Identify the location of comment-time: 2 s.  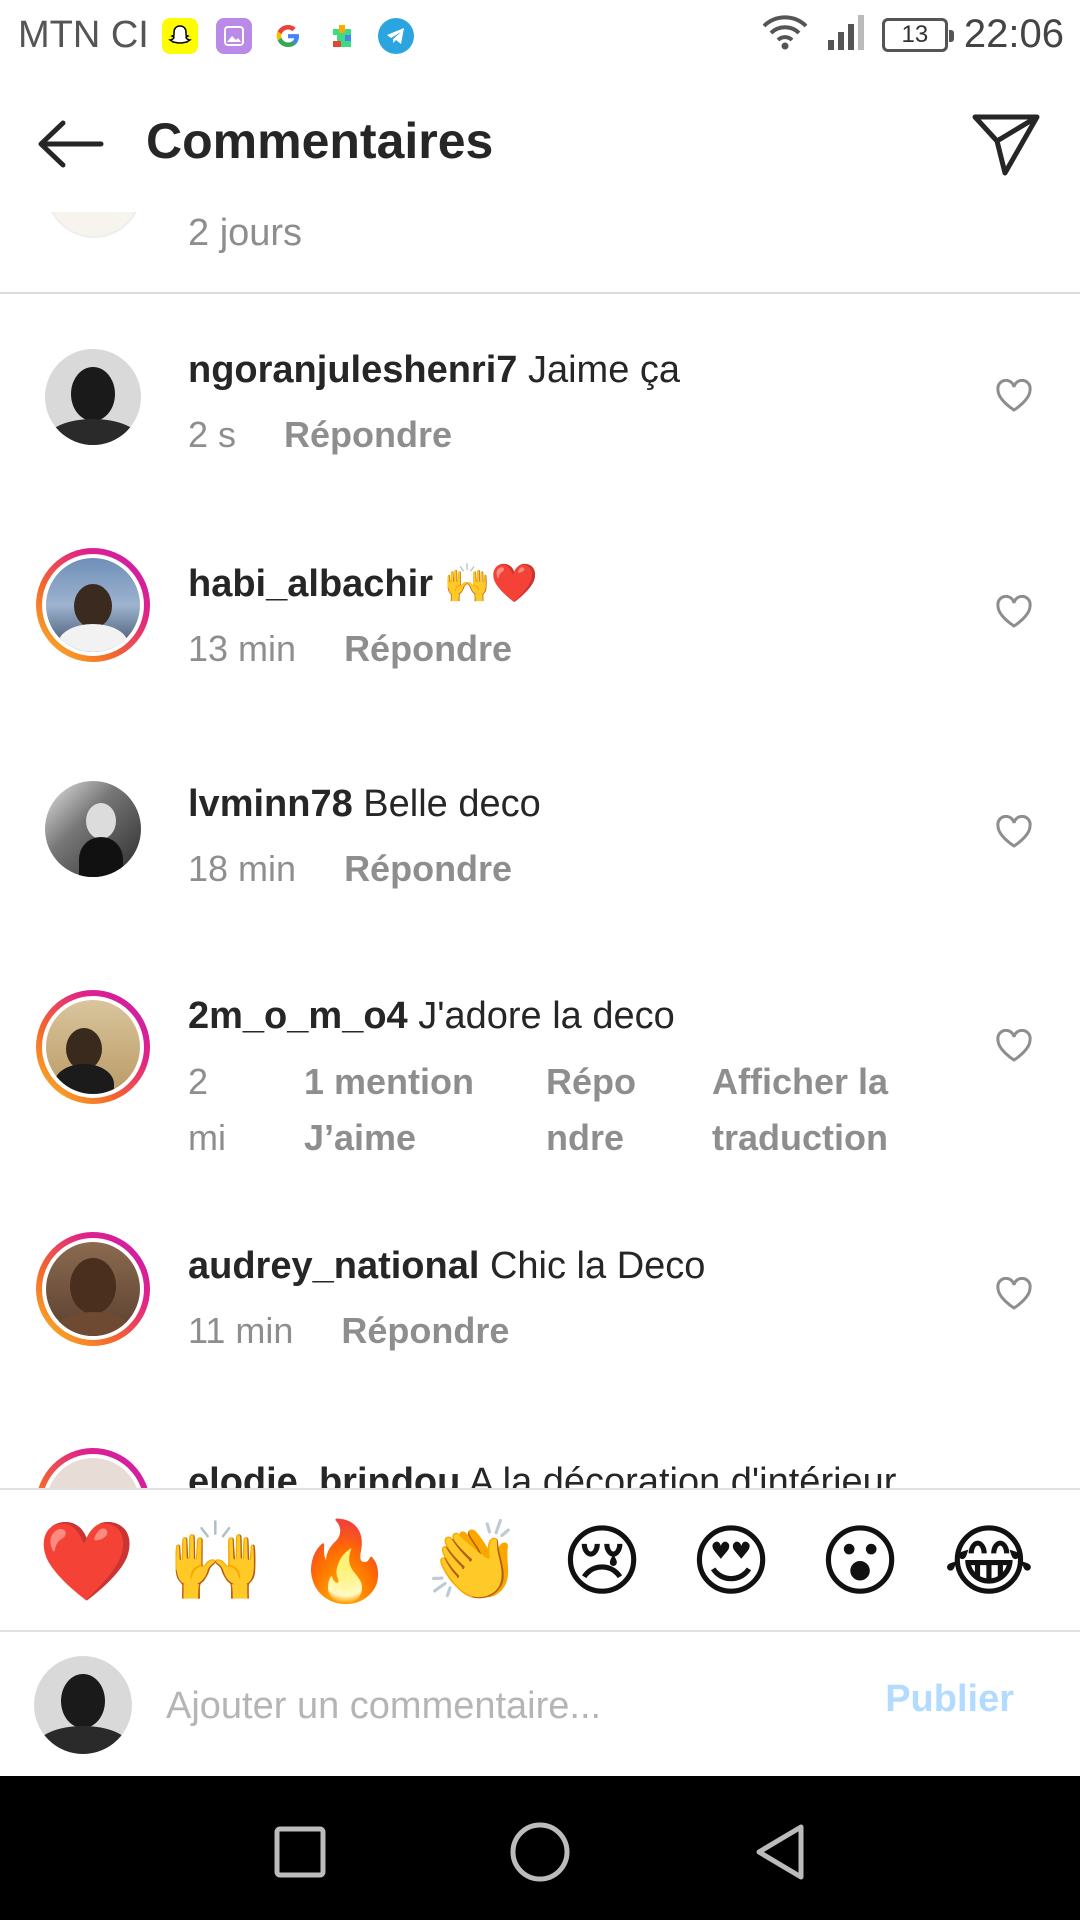
(212, 434).